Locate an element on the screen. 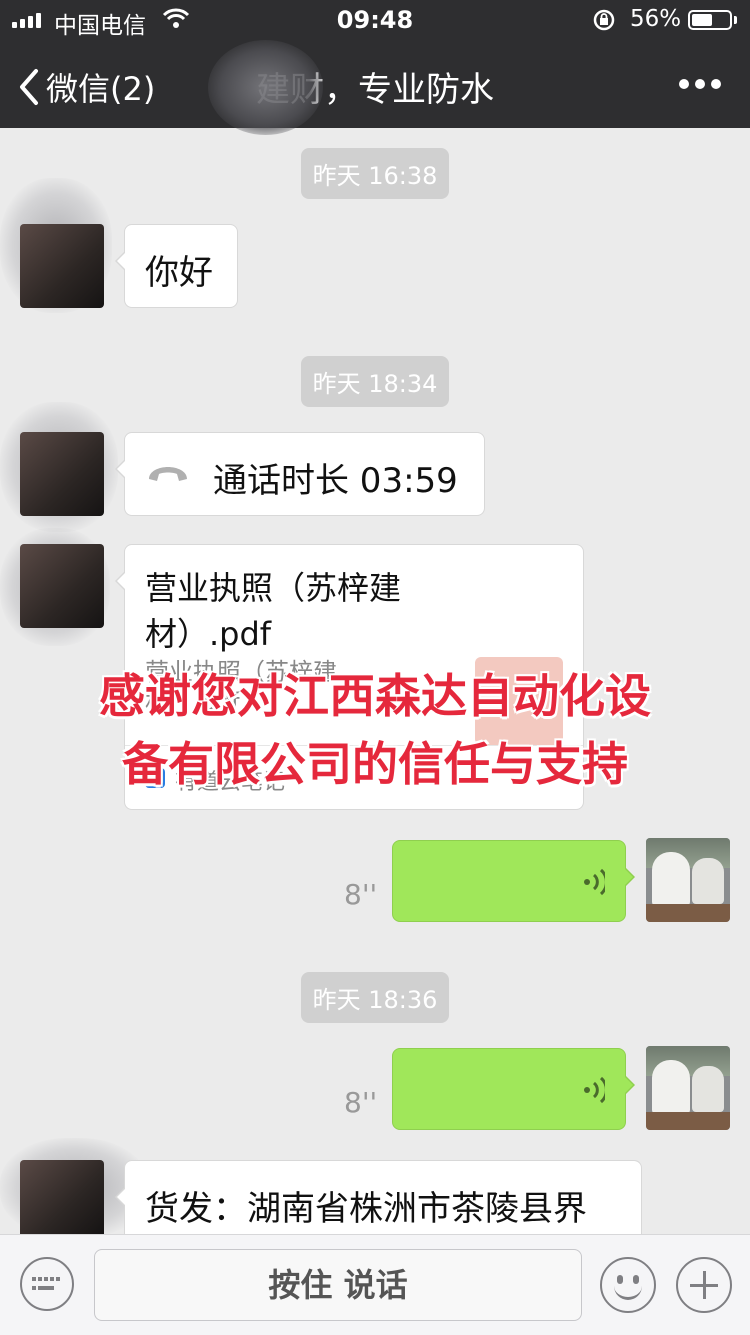 Image resolution: width=750 pixels, height=1335 pixels. timestamp: 昨天 18:34 is located at coordinates (375, 381).